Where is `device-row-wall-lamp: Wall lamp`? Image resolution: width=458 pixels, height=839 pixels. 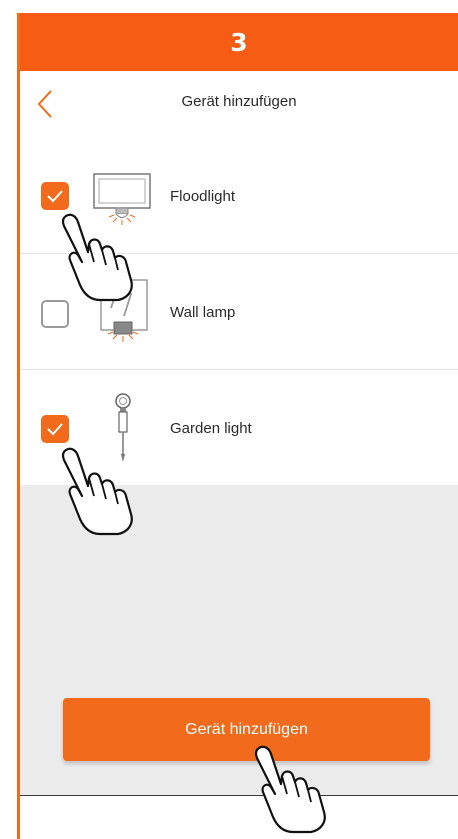
device-row-wall-lamp: Wall lamp is located at coordinates (239, 312).